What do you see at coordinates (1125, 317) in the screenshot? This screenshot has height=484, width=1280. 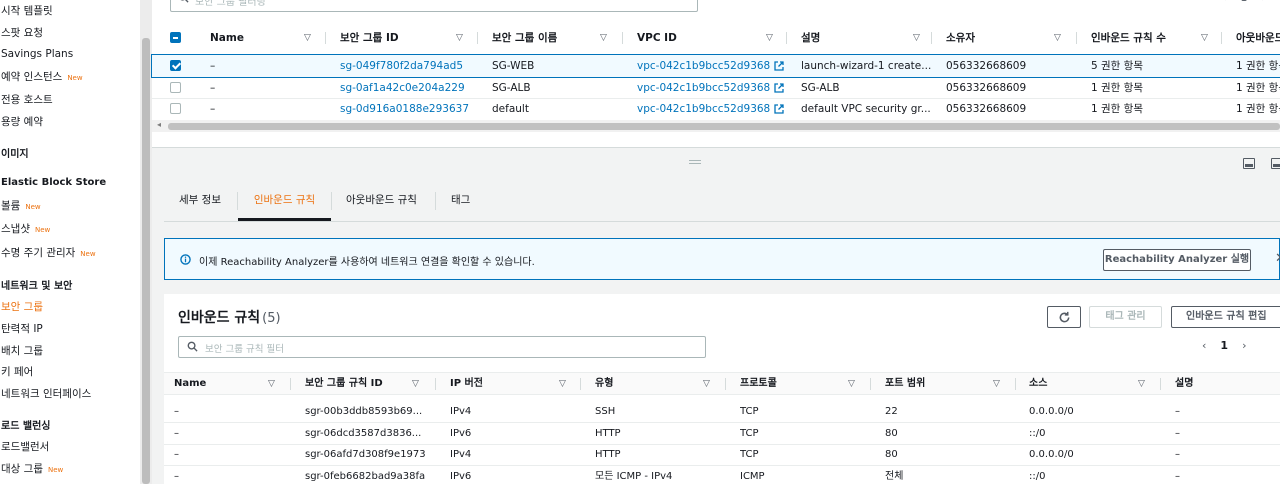 I see `manage-tags-button: 태그 관리` at bounding box center [1125, 317].